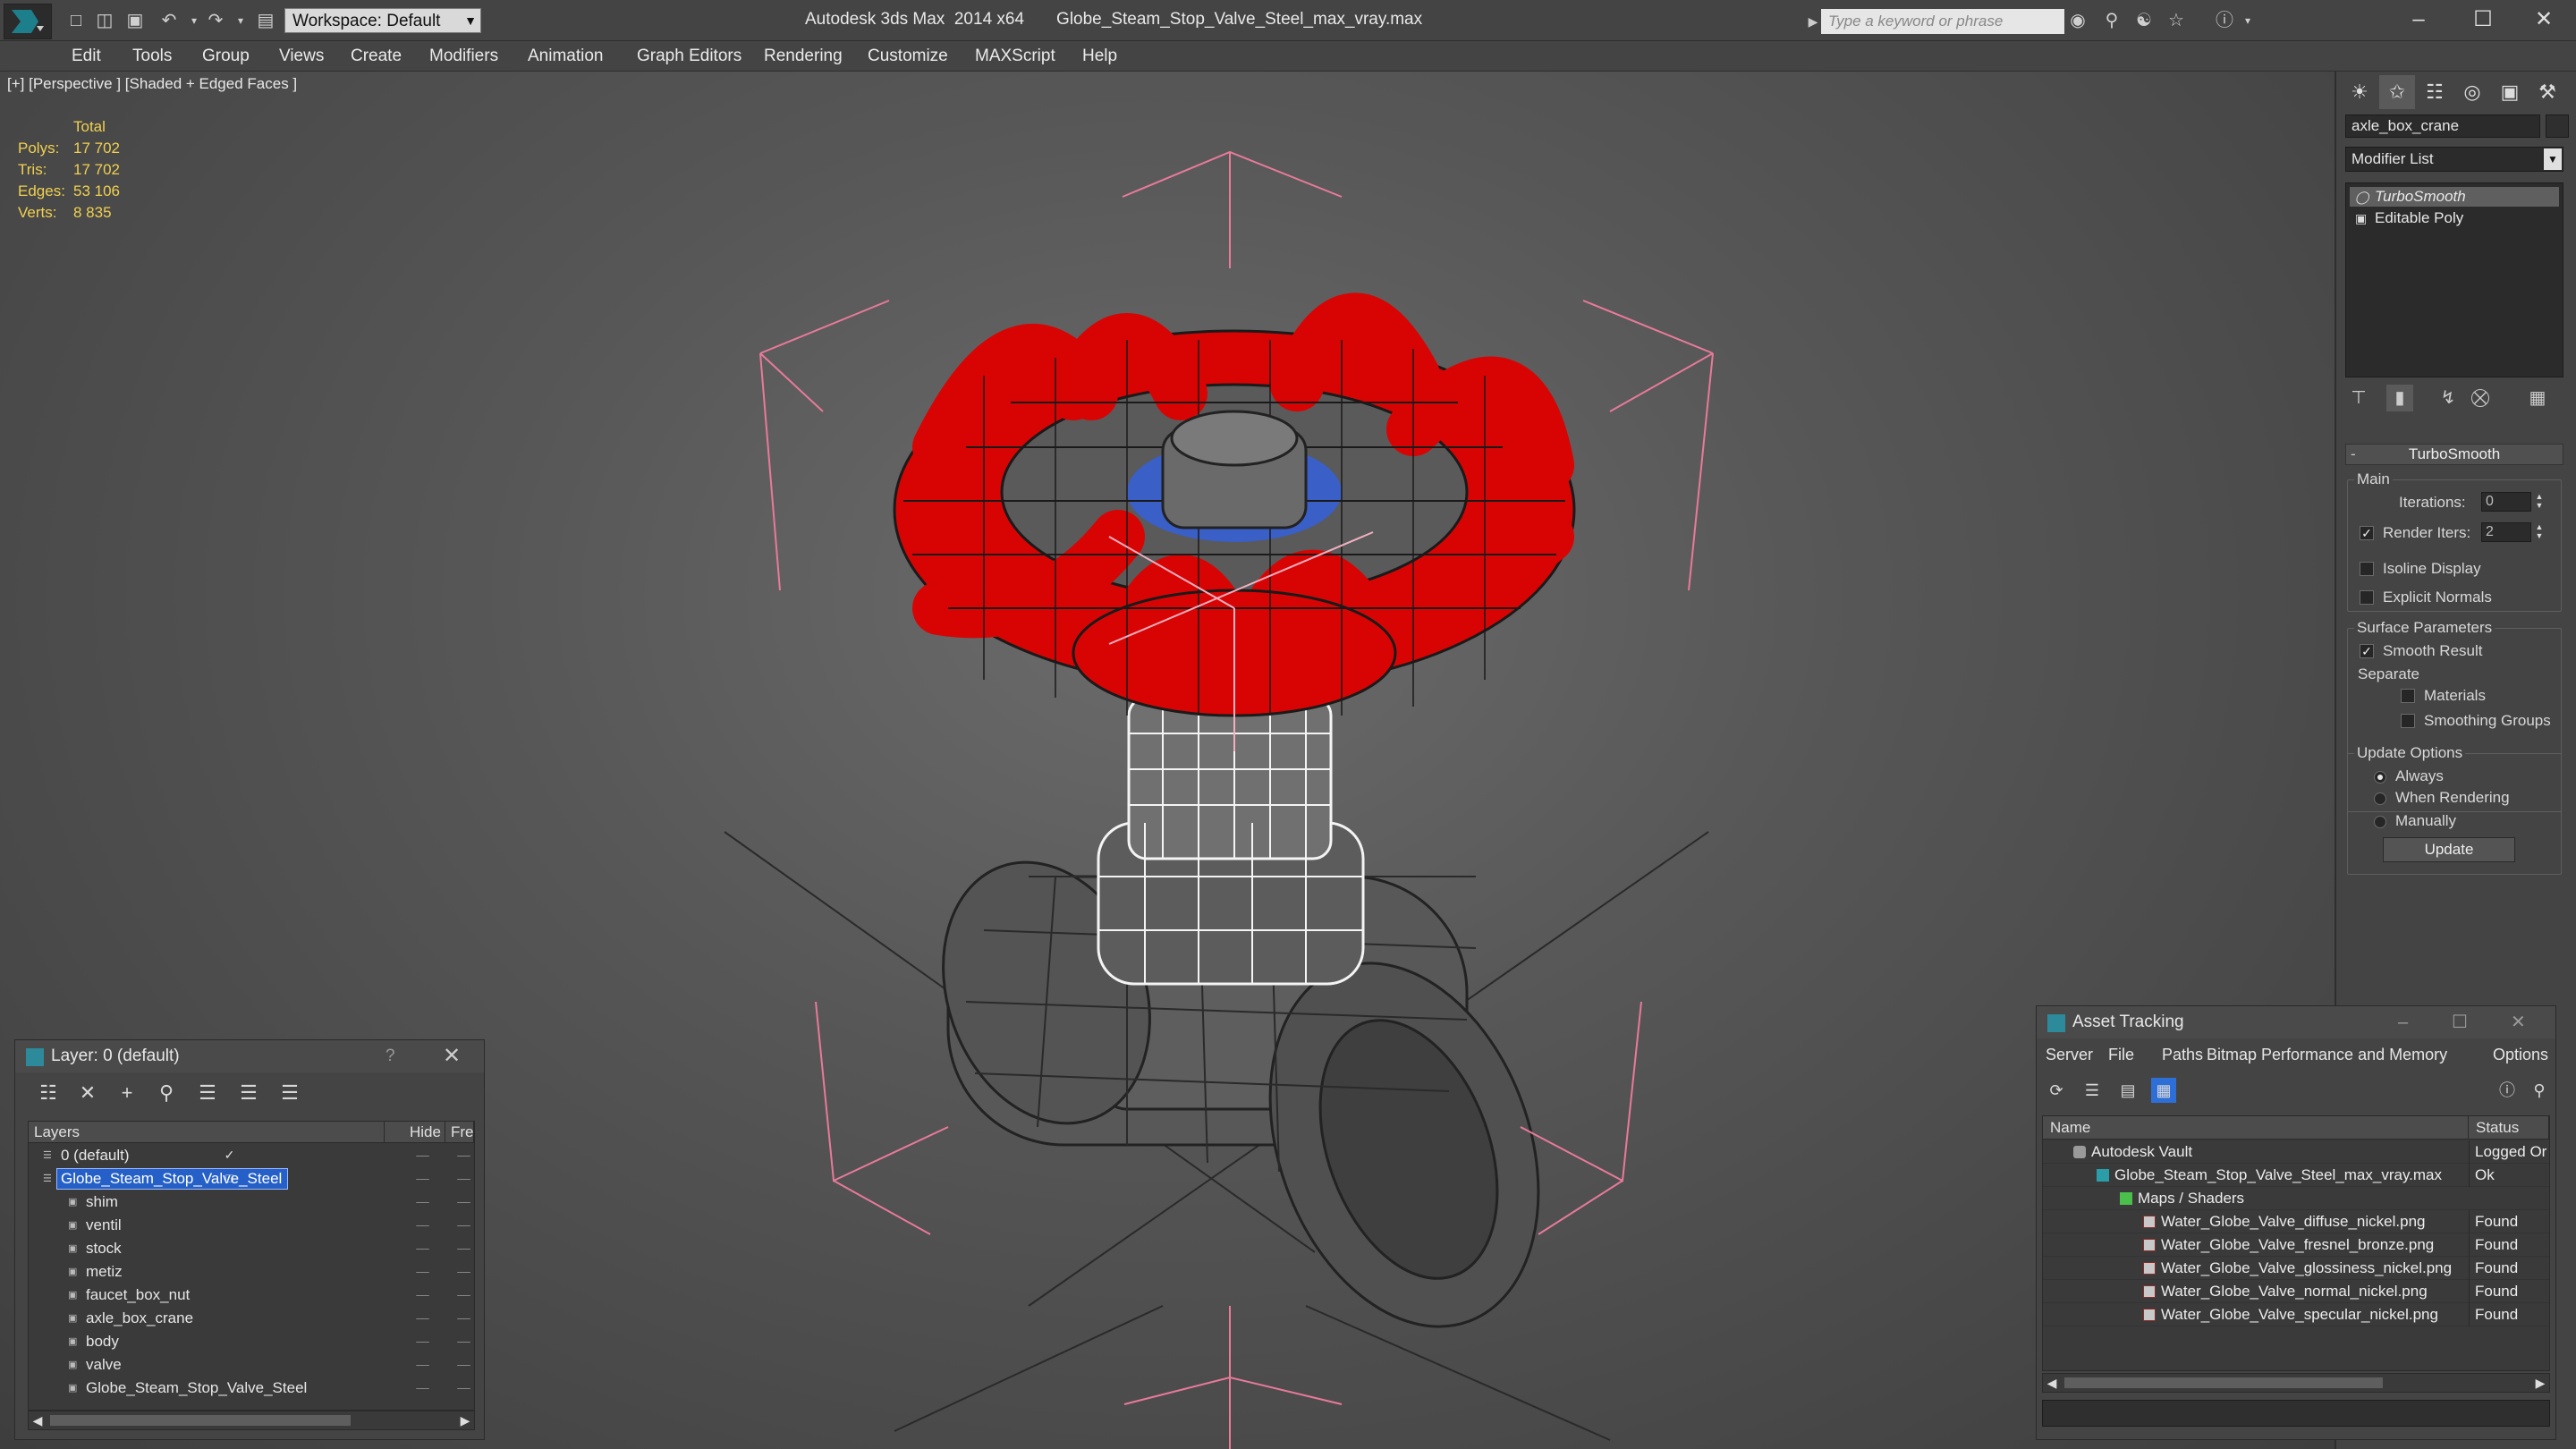 The height and width of the screenshot is (1449, 2576). Describe the element at coordinates (2399, 398) in the screenshot. I see `show-end-result-icon: ▮` at that location.